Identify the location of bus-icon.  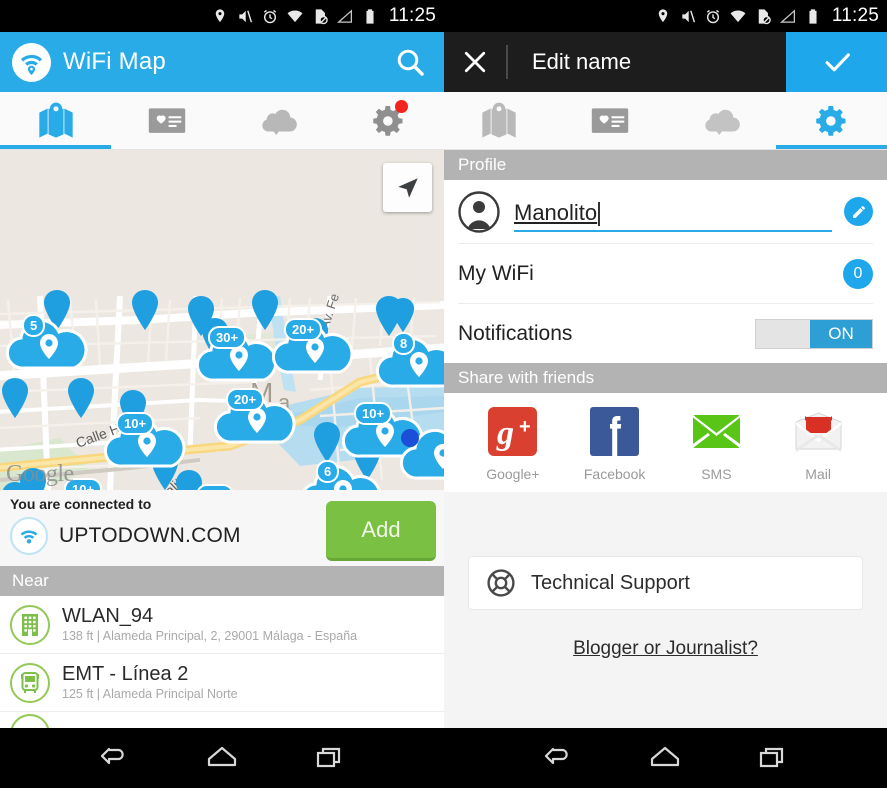
(30, 682).